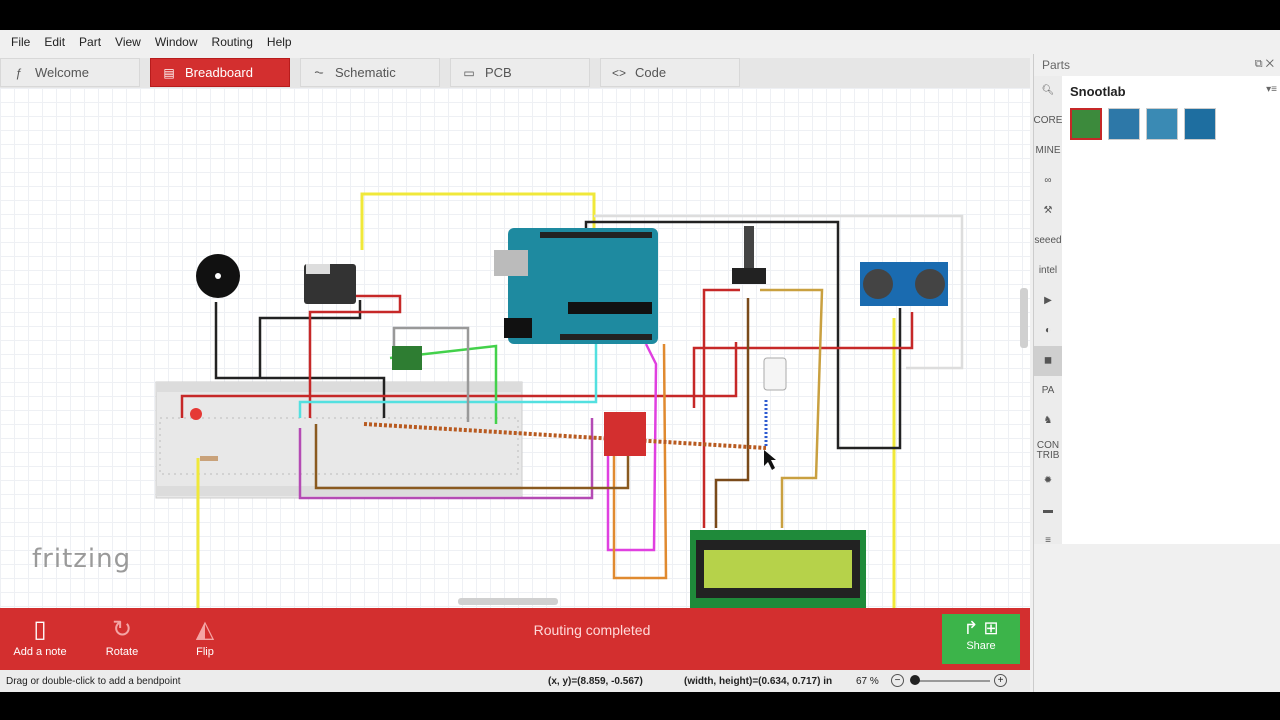 This screenshot has width=1280, height=720. I want to click on add-note-label: Add a note, so click(40, 652).